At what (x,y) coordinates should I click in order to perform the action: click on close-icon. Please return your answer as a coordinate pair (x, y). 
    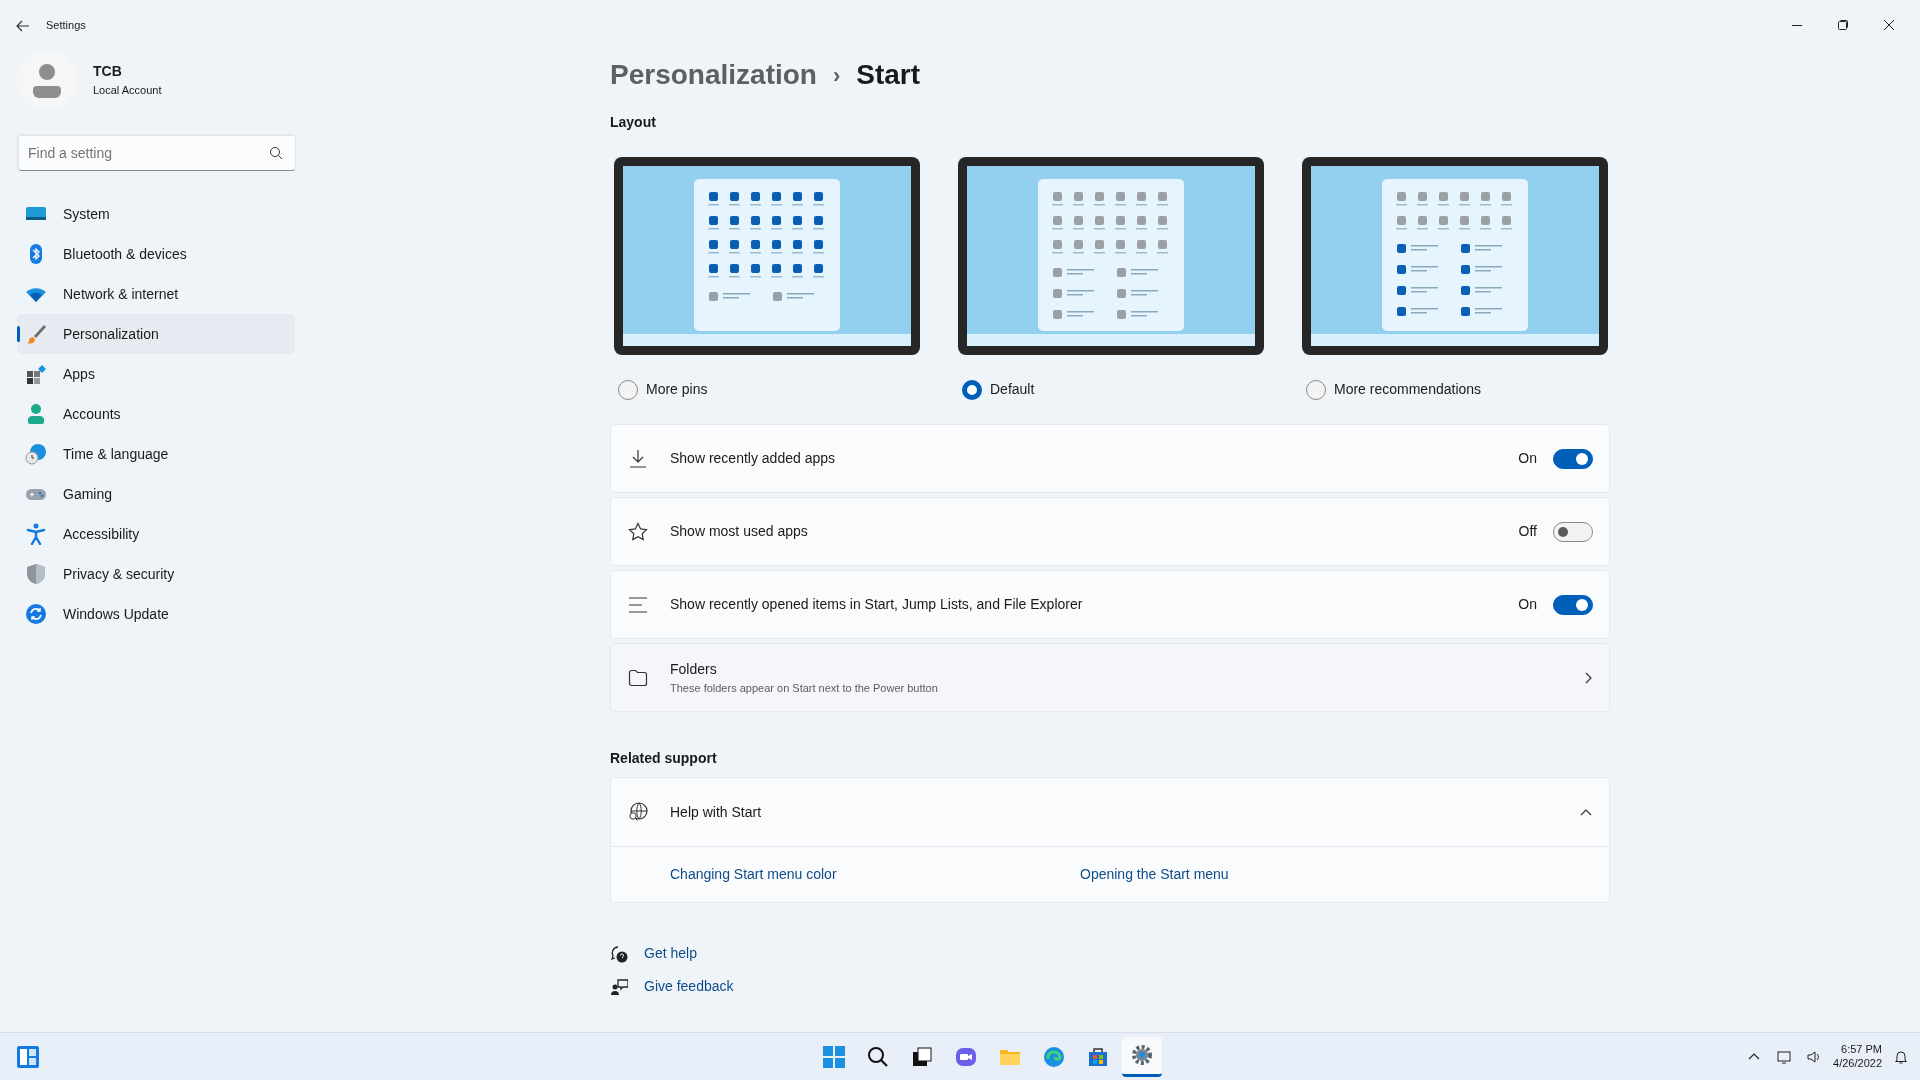
    Looking at the image, I should click on (1889, 25).